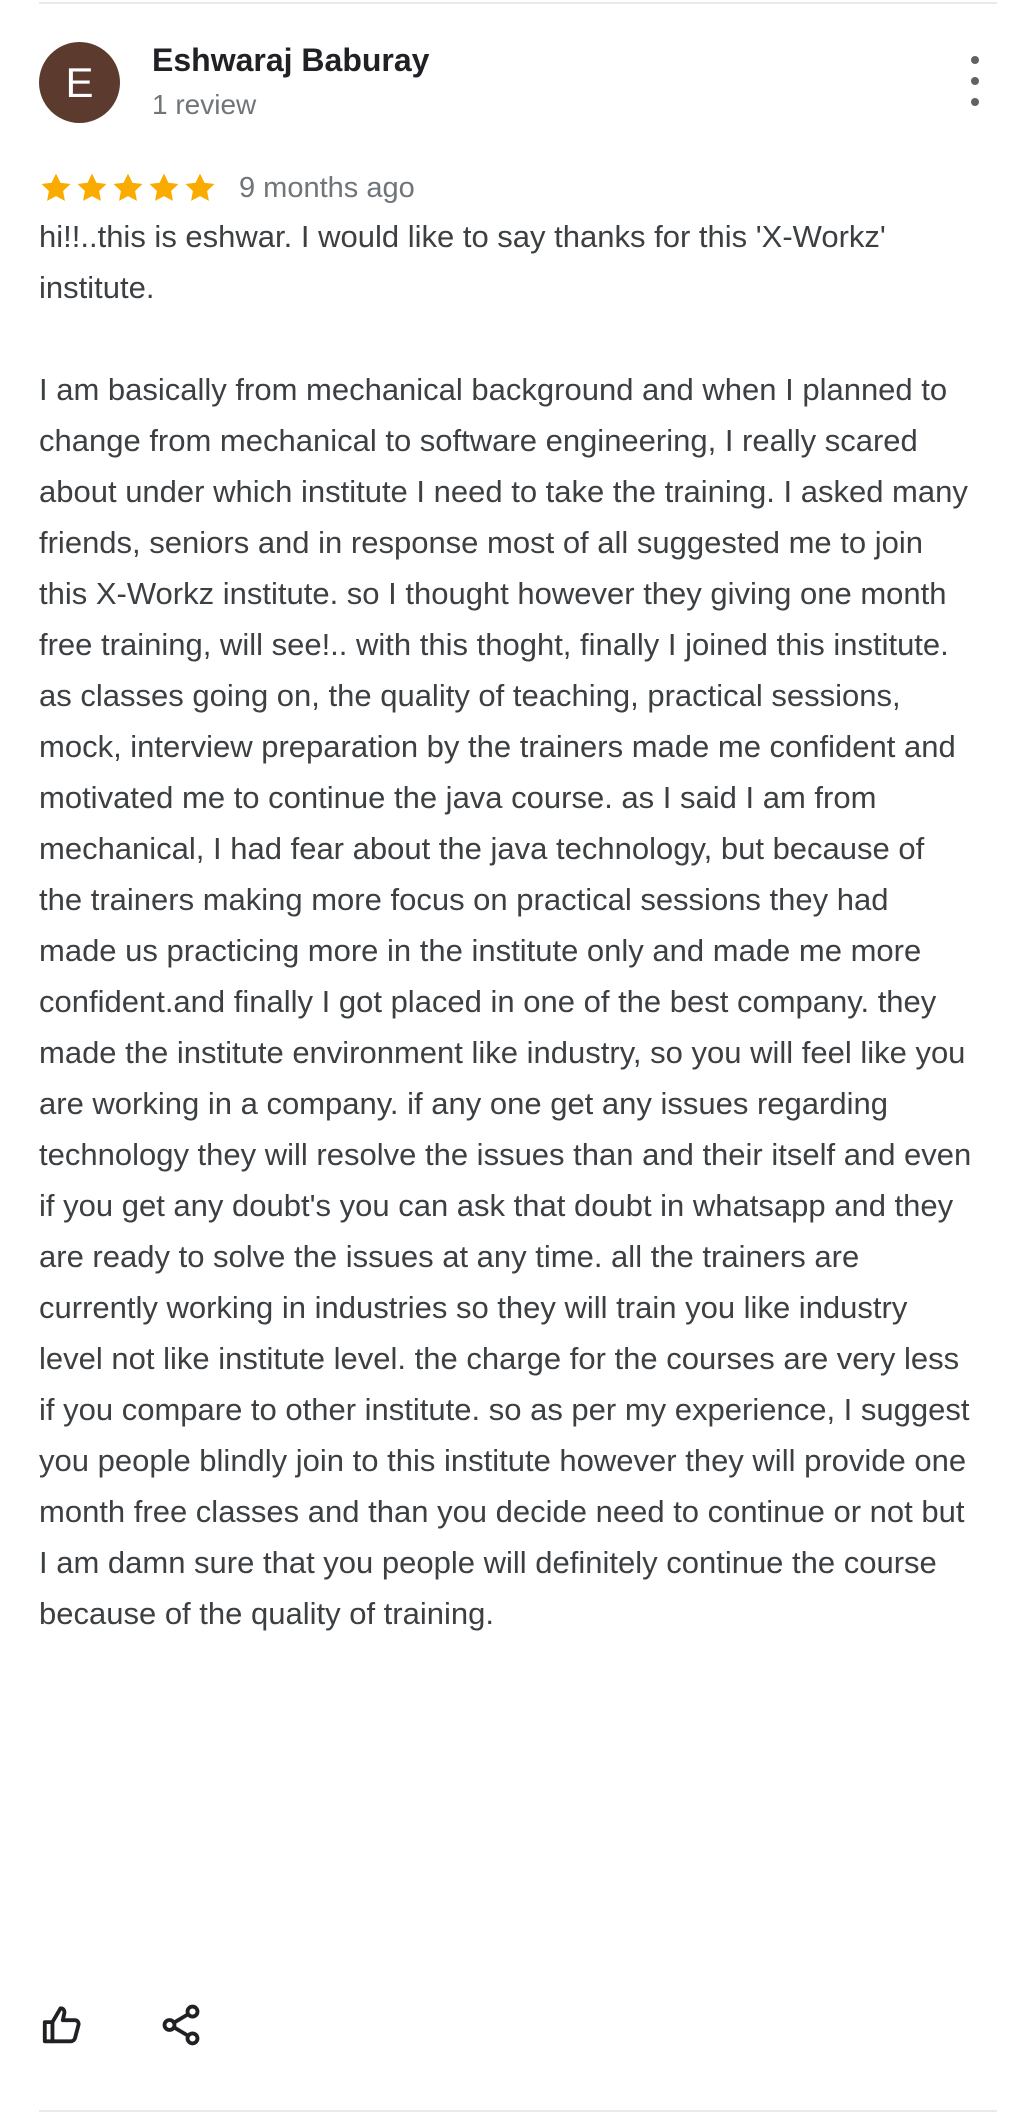 This screenshot has height=2115, width=1036. I want to click on avatar-initial: E, so click(79, 82).